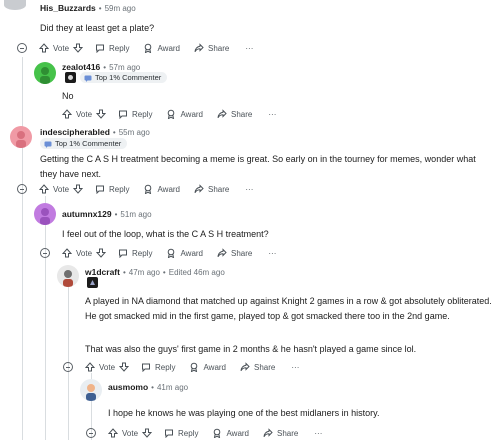 Image resolution: width=500 pixels, height=440 pixels. What do you see at coordinates (135, 214) in the screenshot?
I see `timestamp: 51m ago` at bounding box center [135, 214].